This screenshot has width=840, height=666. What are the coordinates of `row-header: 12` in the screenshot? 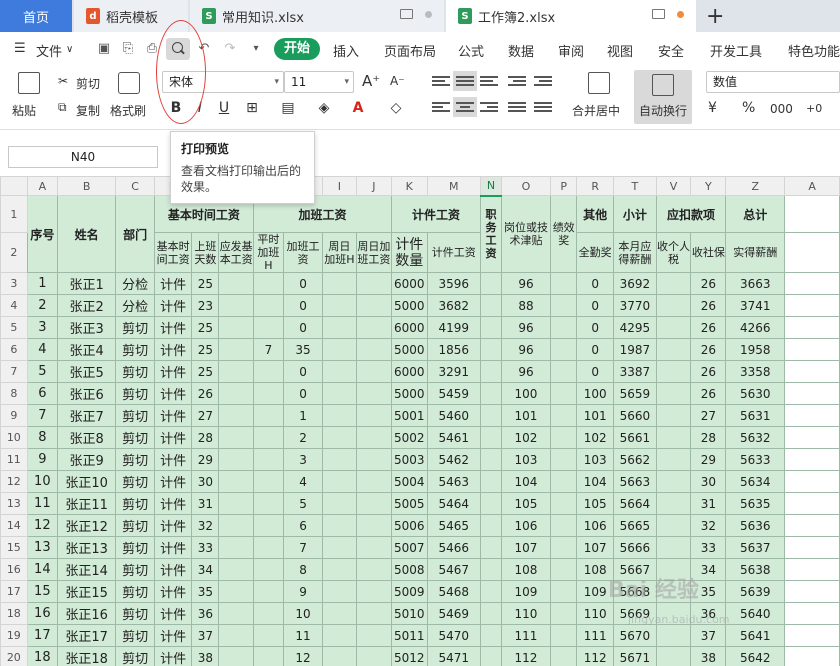 It's located at (14, 481).